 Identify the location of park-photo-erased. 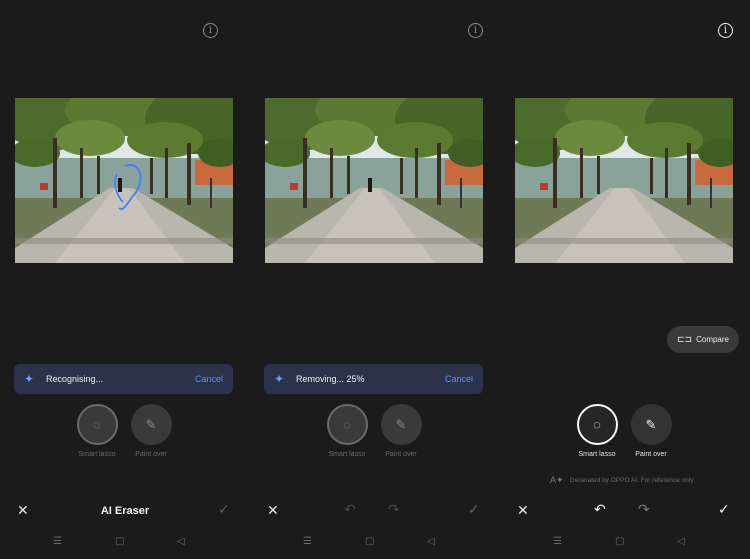
(624, 180).